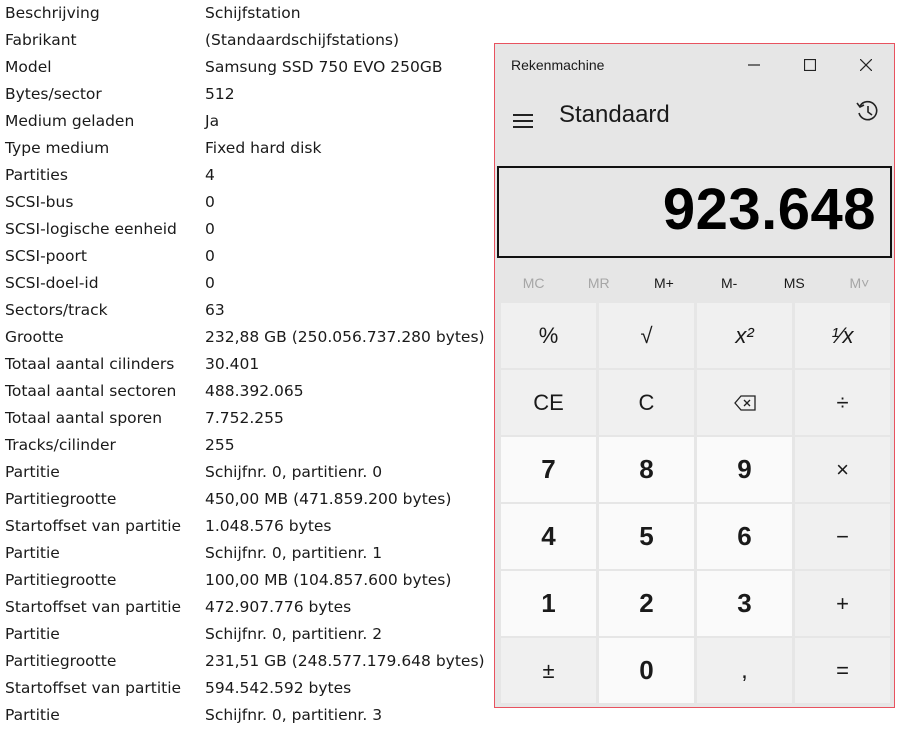 The image size is (908, 729). I want to click on menu-icon, so click(525, 121).